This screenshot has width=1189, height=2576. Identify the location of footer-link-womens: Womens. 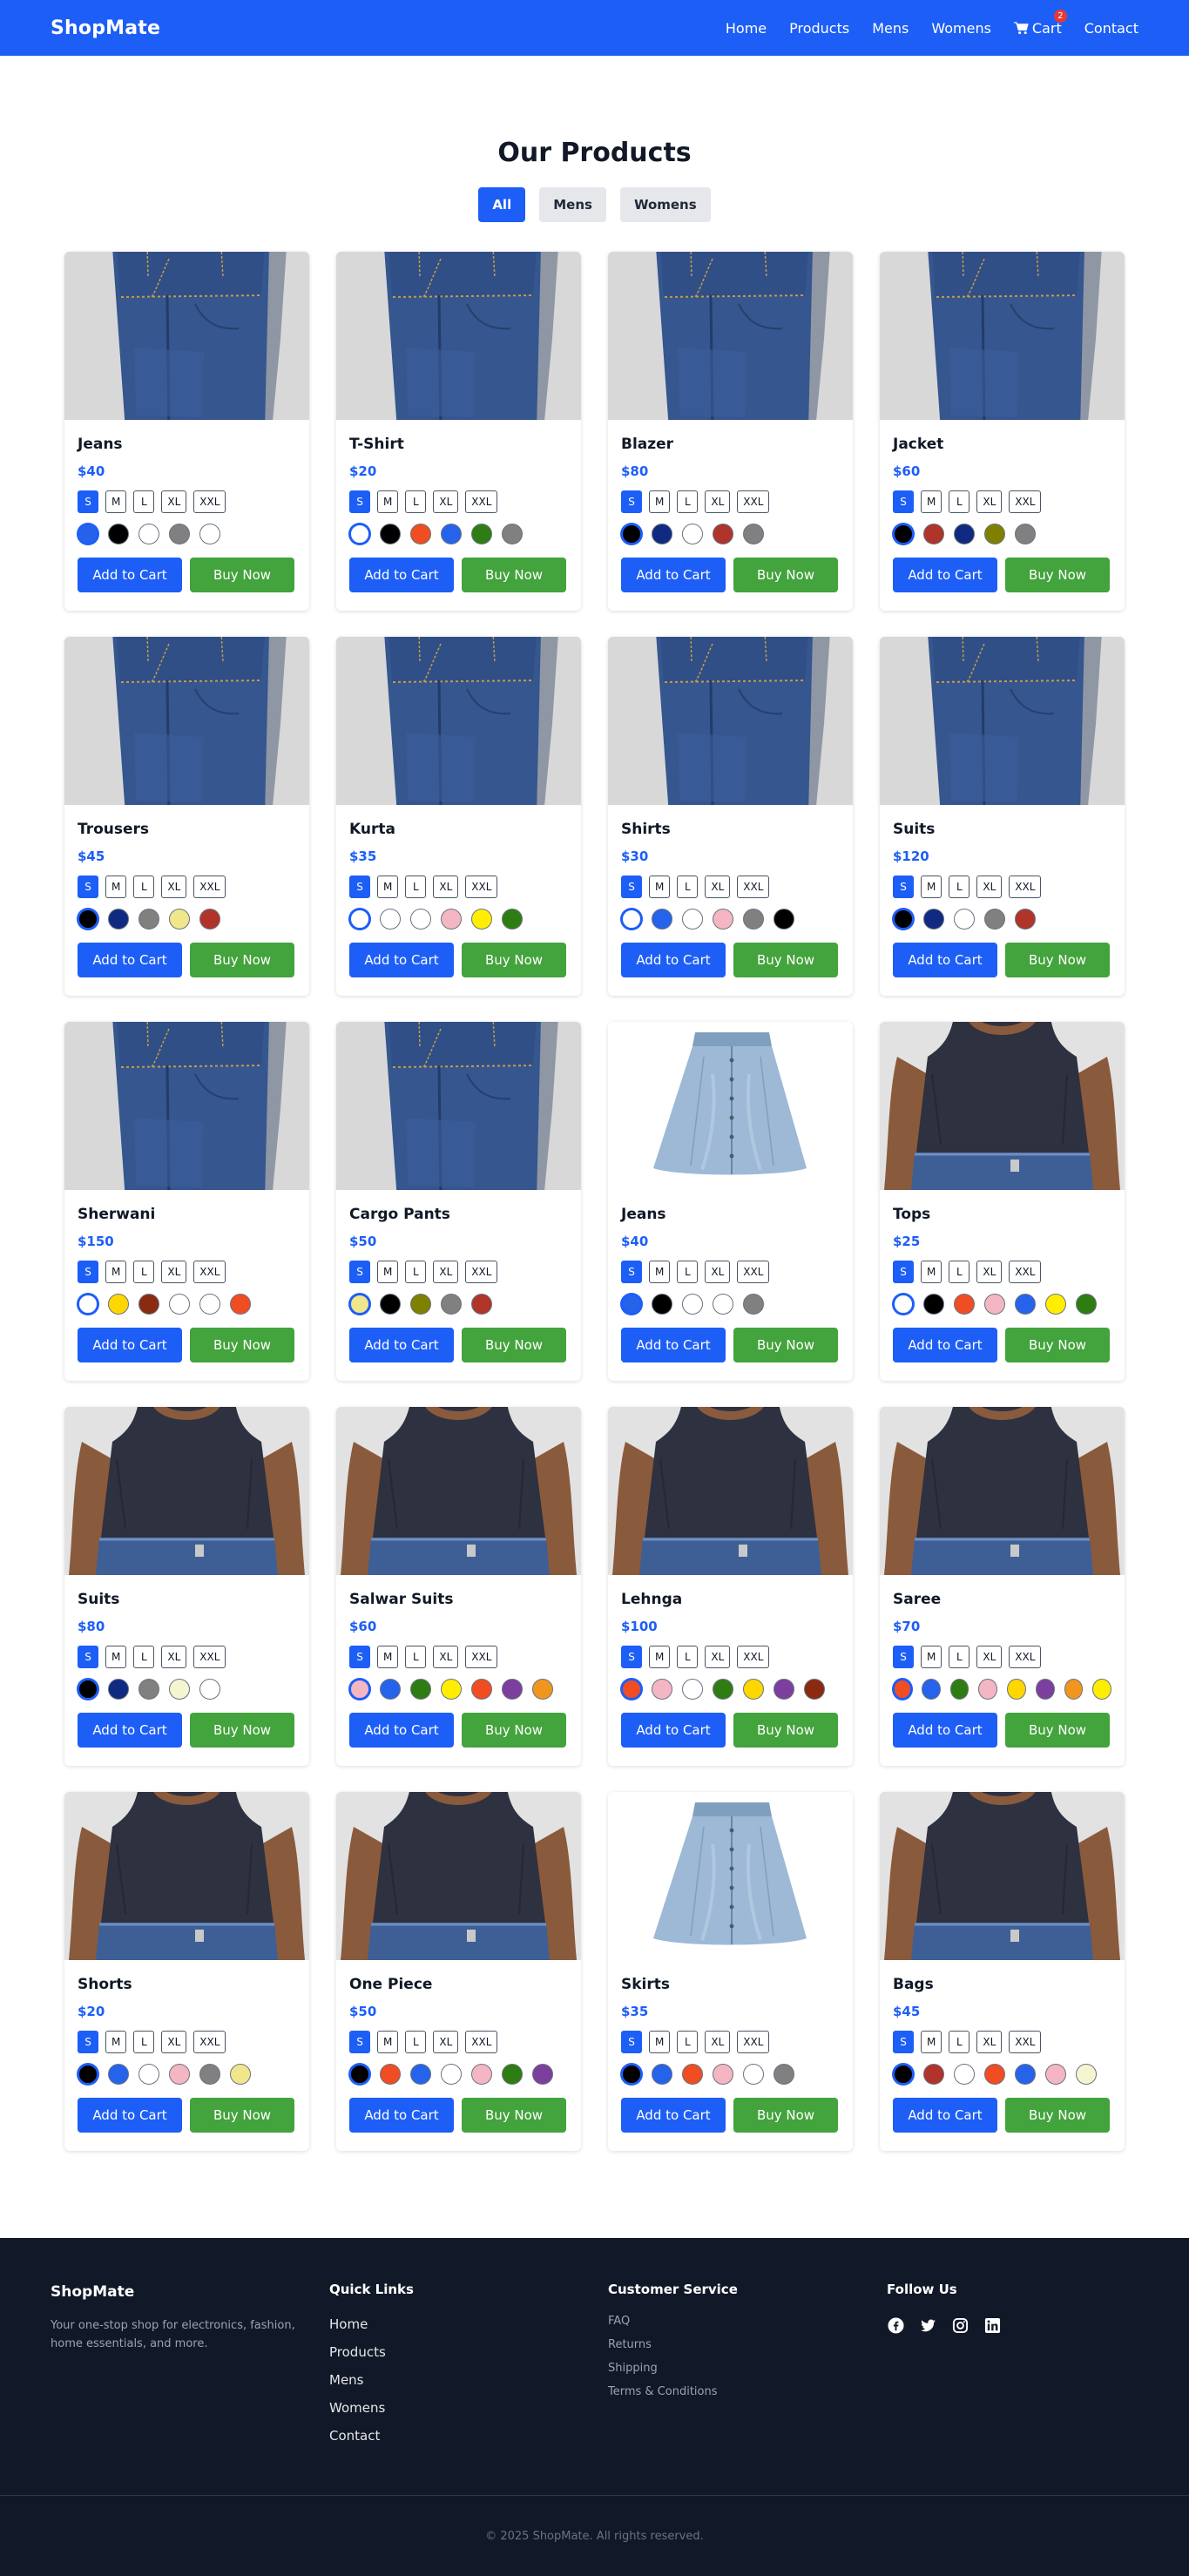
(468, 2408).